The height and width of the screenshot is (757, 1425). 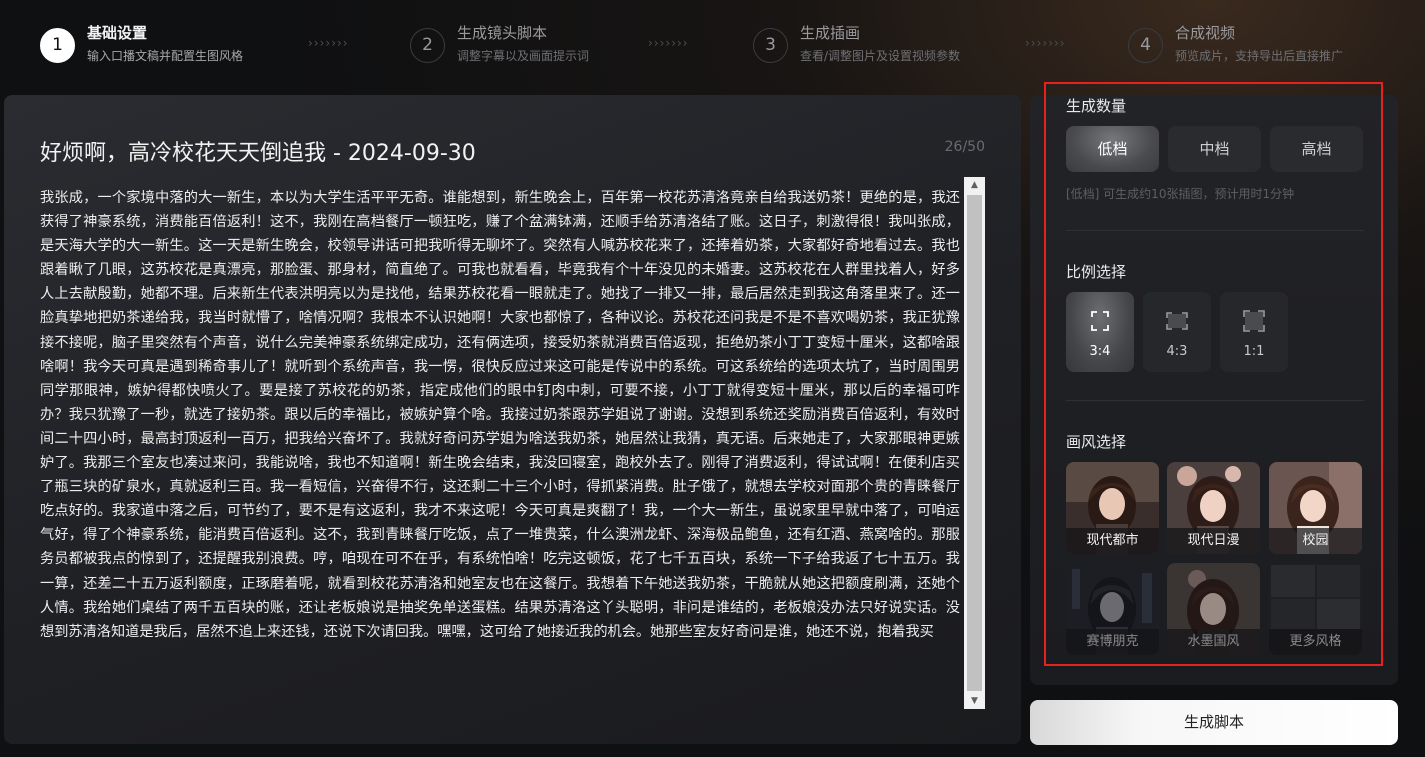 I want to click on script-title: 好烦啊，高冷校花天天倒追我 - 2024-09-30, so click(x=258, y=151).